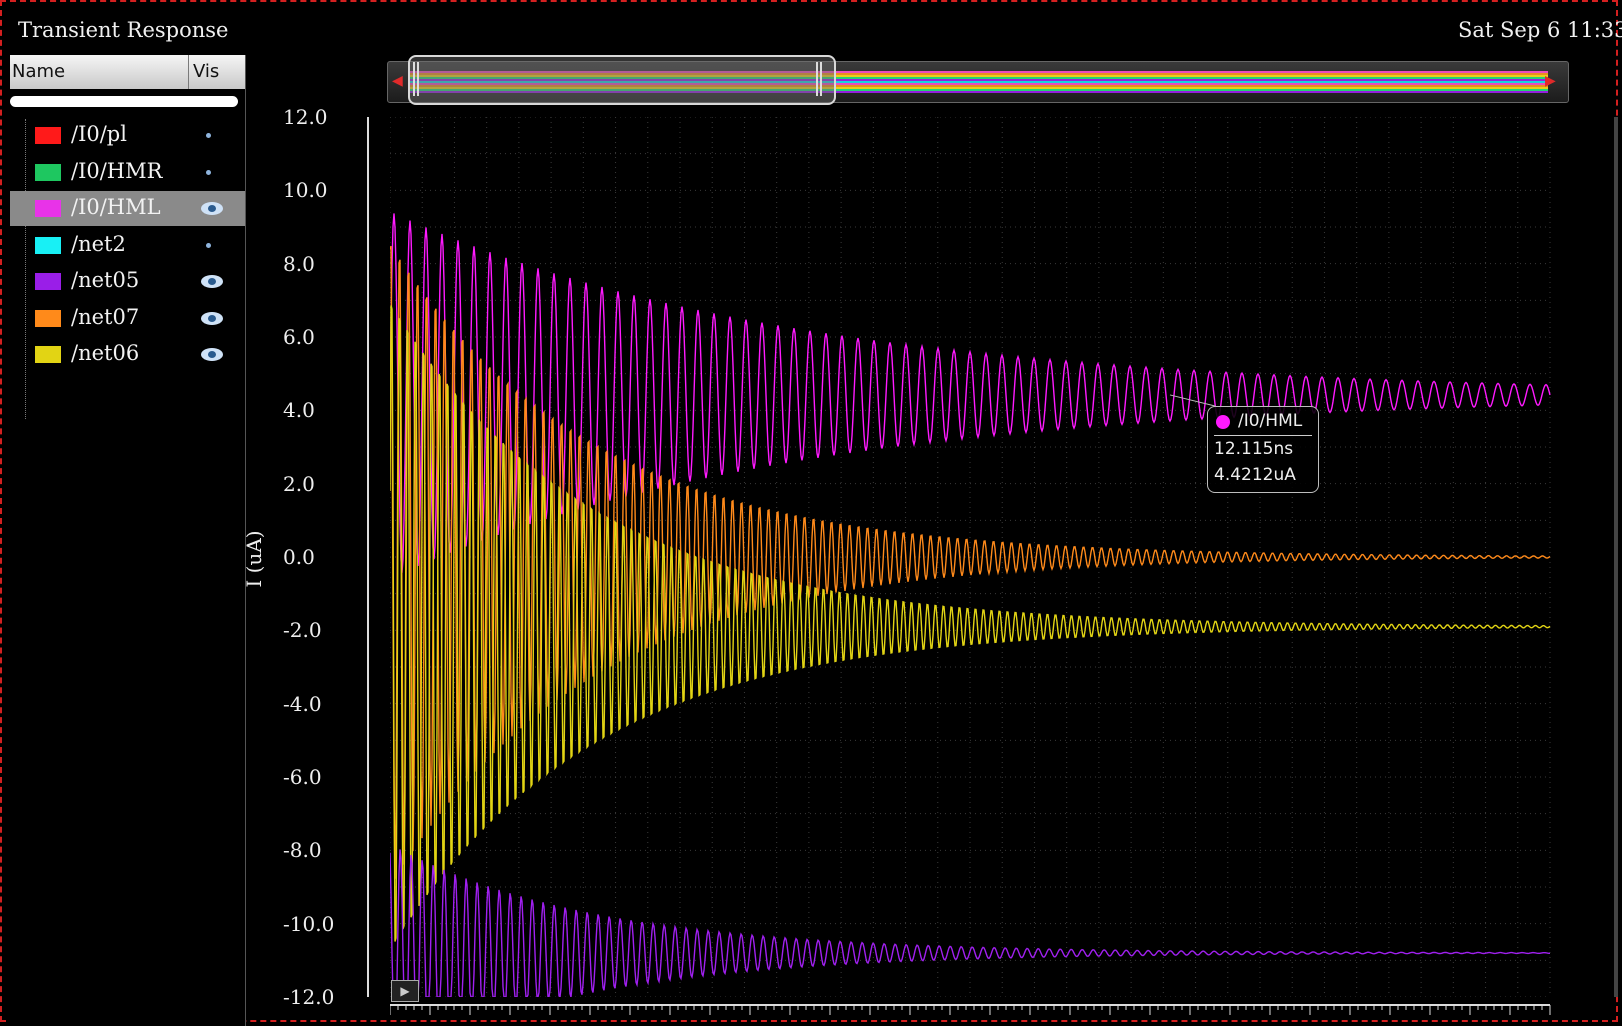  What do you see at coordinates (970, 1009) in the screenshot?
I see `x-axis-ticks` at bounding box center [970, 1009].